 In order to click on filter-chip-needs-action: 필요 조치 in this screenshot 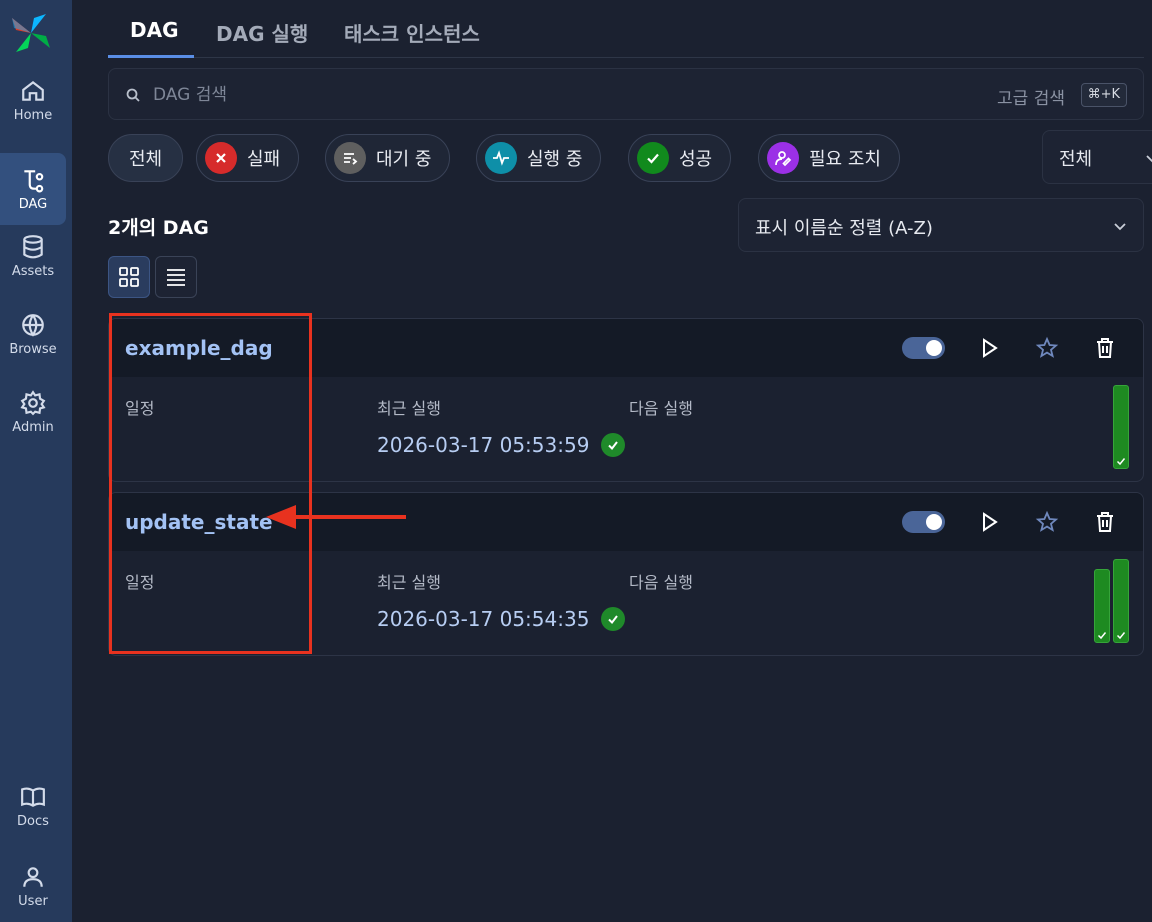, I will do `click(829, 158)`.